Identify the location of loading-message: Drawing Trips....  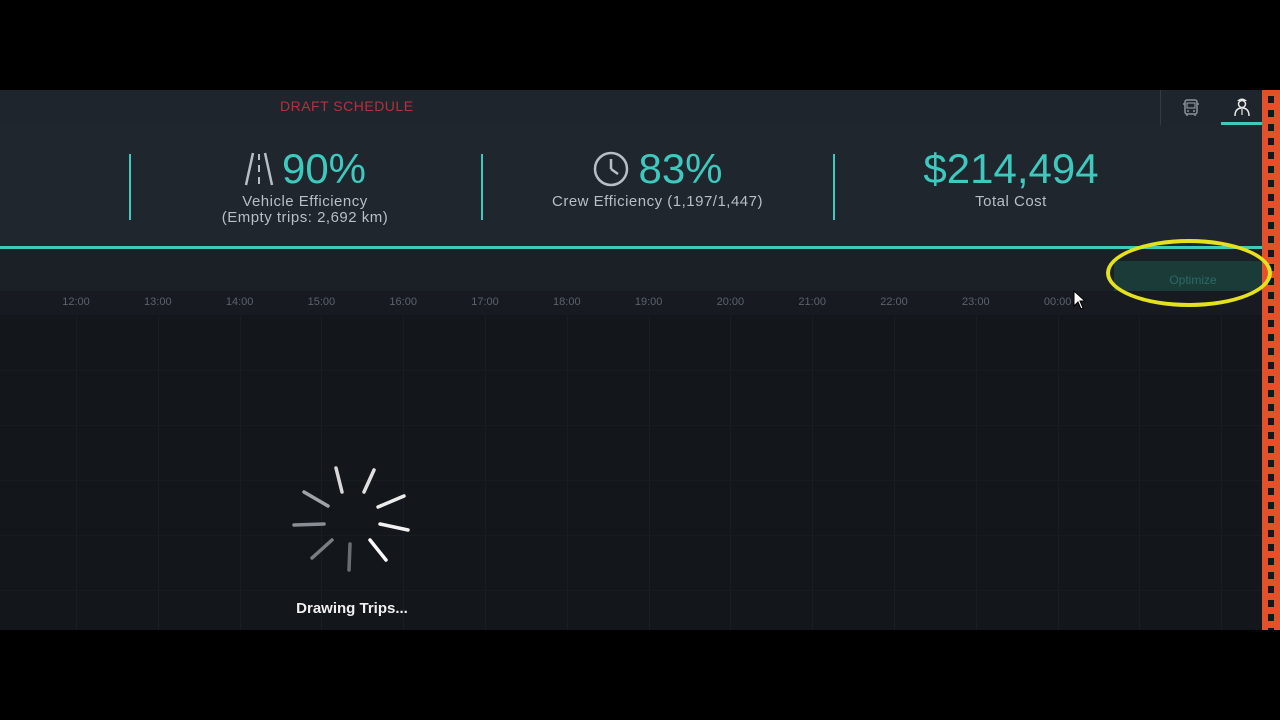
(352, 608).